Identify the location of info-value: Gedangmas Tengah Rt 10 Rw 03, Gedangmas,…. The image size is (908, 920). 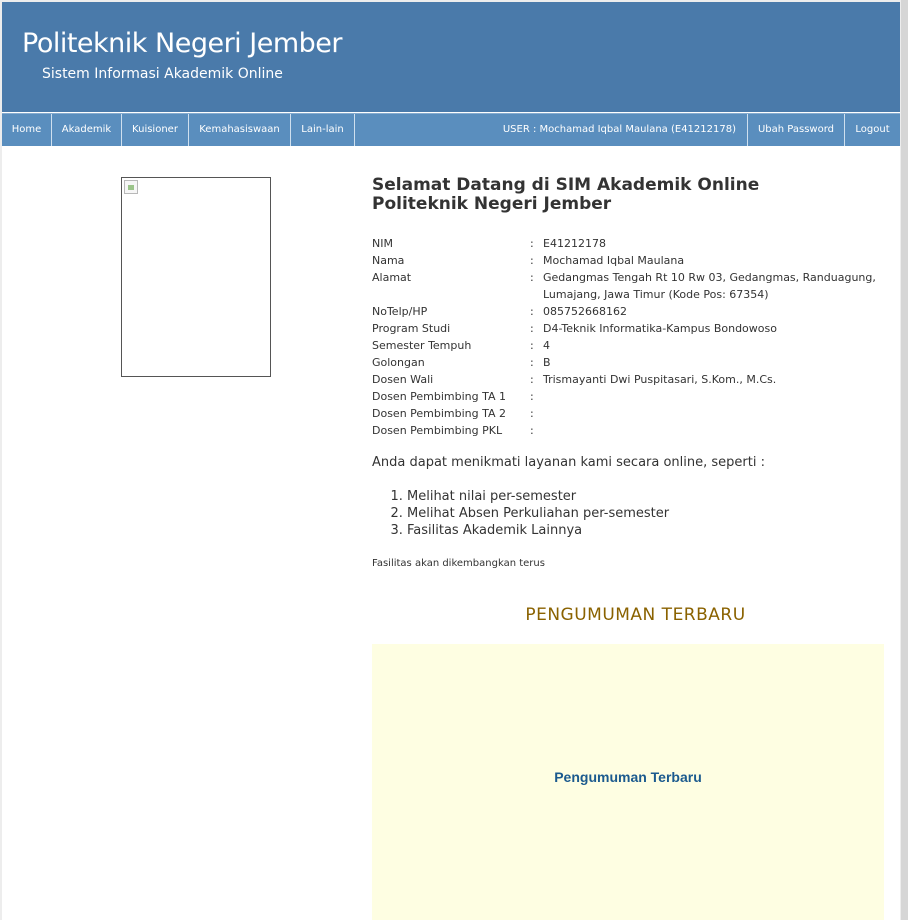
(709, 286).